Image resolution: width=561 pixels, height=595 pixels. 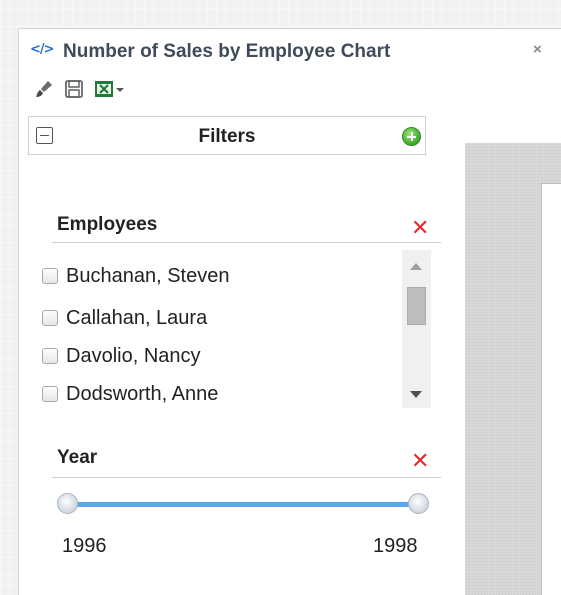 I want to click on add-icon, so click(x=411, y=136).